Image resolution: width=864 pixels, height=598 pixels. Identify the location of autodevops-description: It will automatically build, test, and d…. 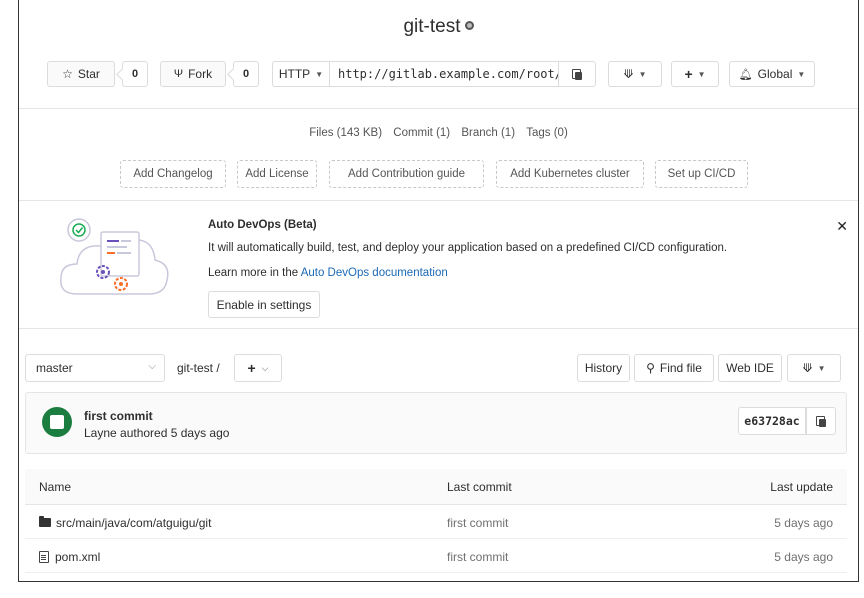
(468, 248).